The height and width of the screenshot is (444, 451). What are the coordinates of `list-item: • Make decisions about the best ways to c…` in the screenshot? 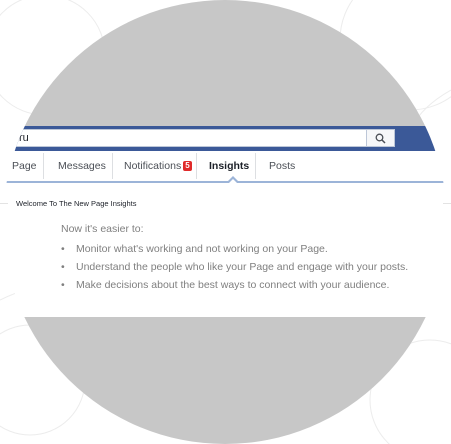 It's located at (234, 285).